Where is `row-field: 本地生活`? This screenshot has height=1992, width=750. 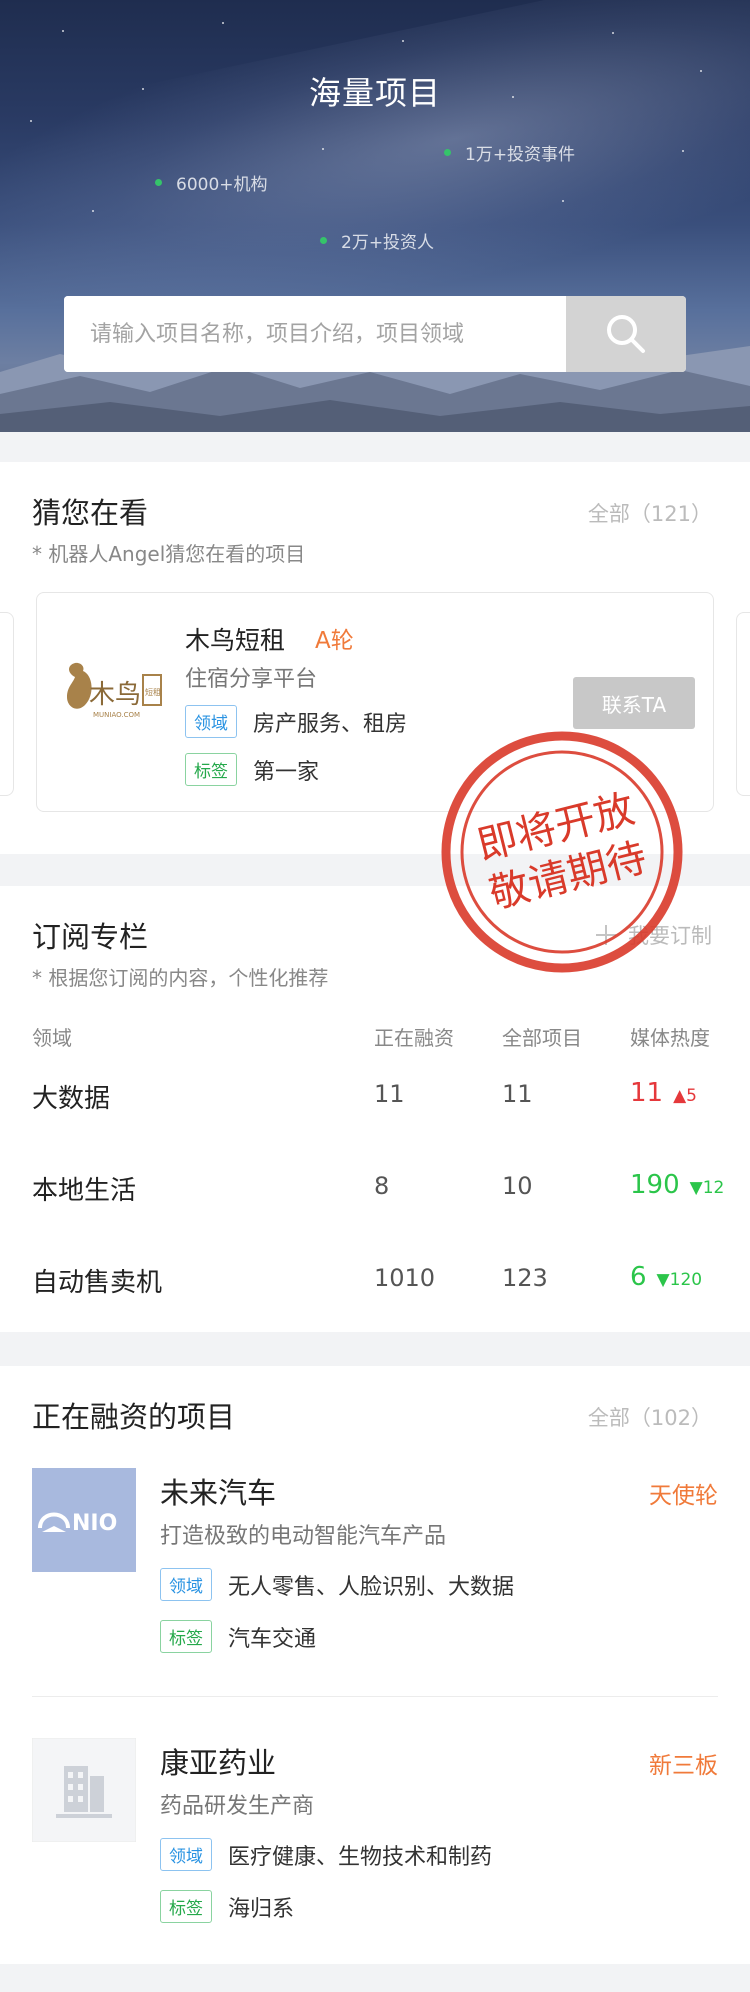 row-field: 本地生活 is located at coordinates (84, 1191).